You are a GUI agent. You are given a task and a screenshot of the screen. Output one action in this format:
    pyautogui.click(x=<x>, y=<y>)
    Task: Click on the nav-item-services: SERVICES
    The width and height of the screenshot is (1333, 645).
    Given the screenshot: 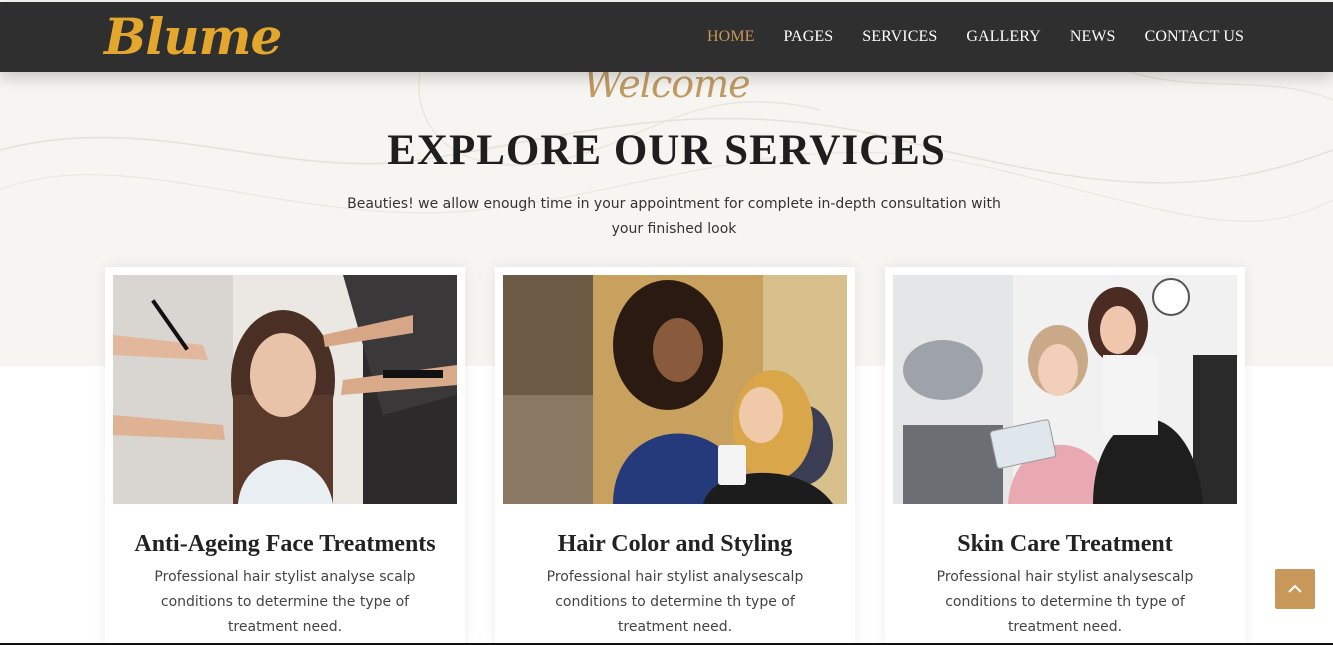 What is the action you would take?
    pyautogui.click(x=899, y=37)
    